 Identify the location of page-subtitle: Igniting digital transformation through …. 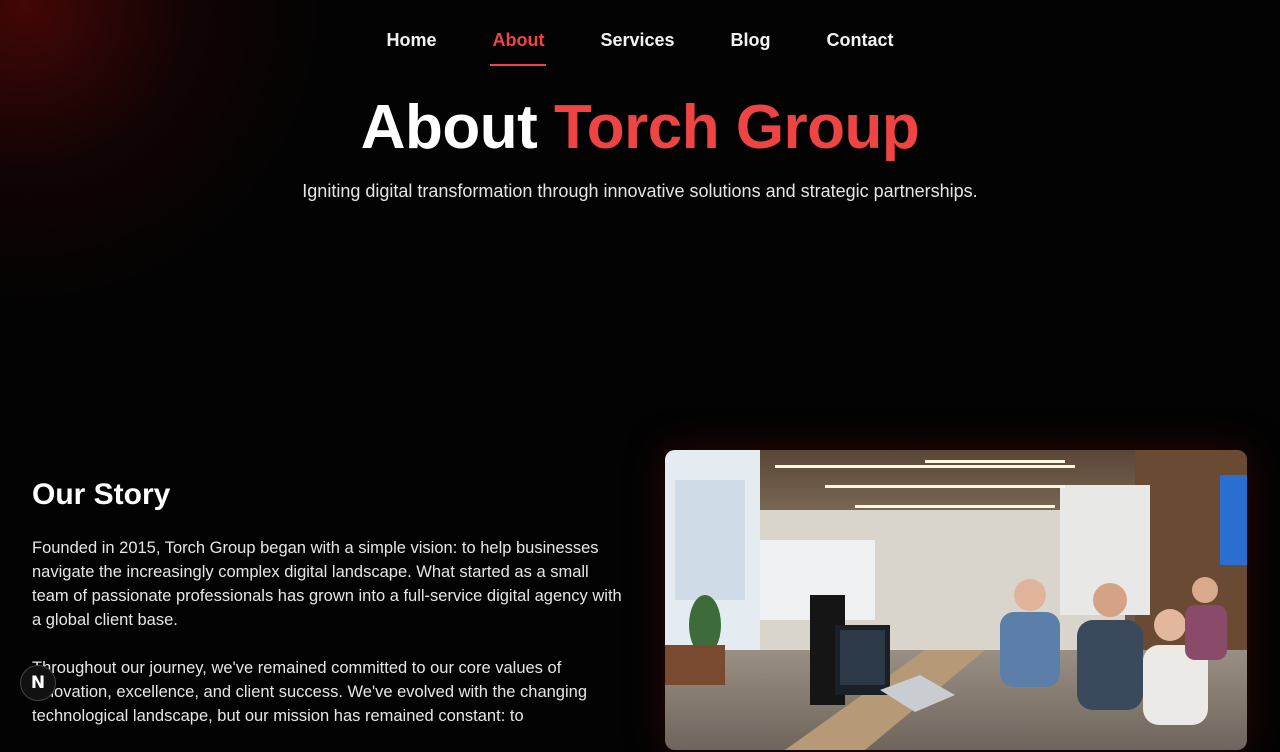
(640, 191).